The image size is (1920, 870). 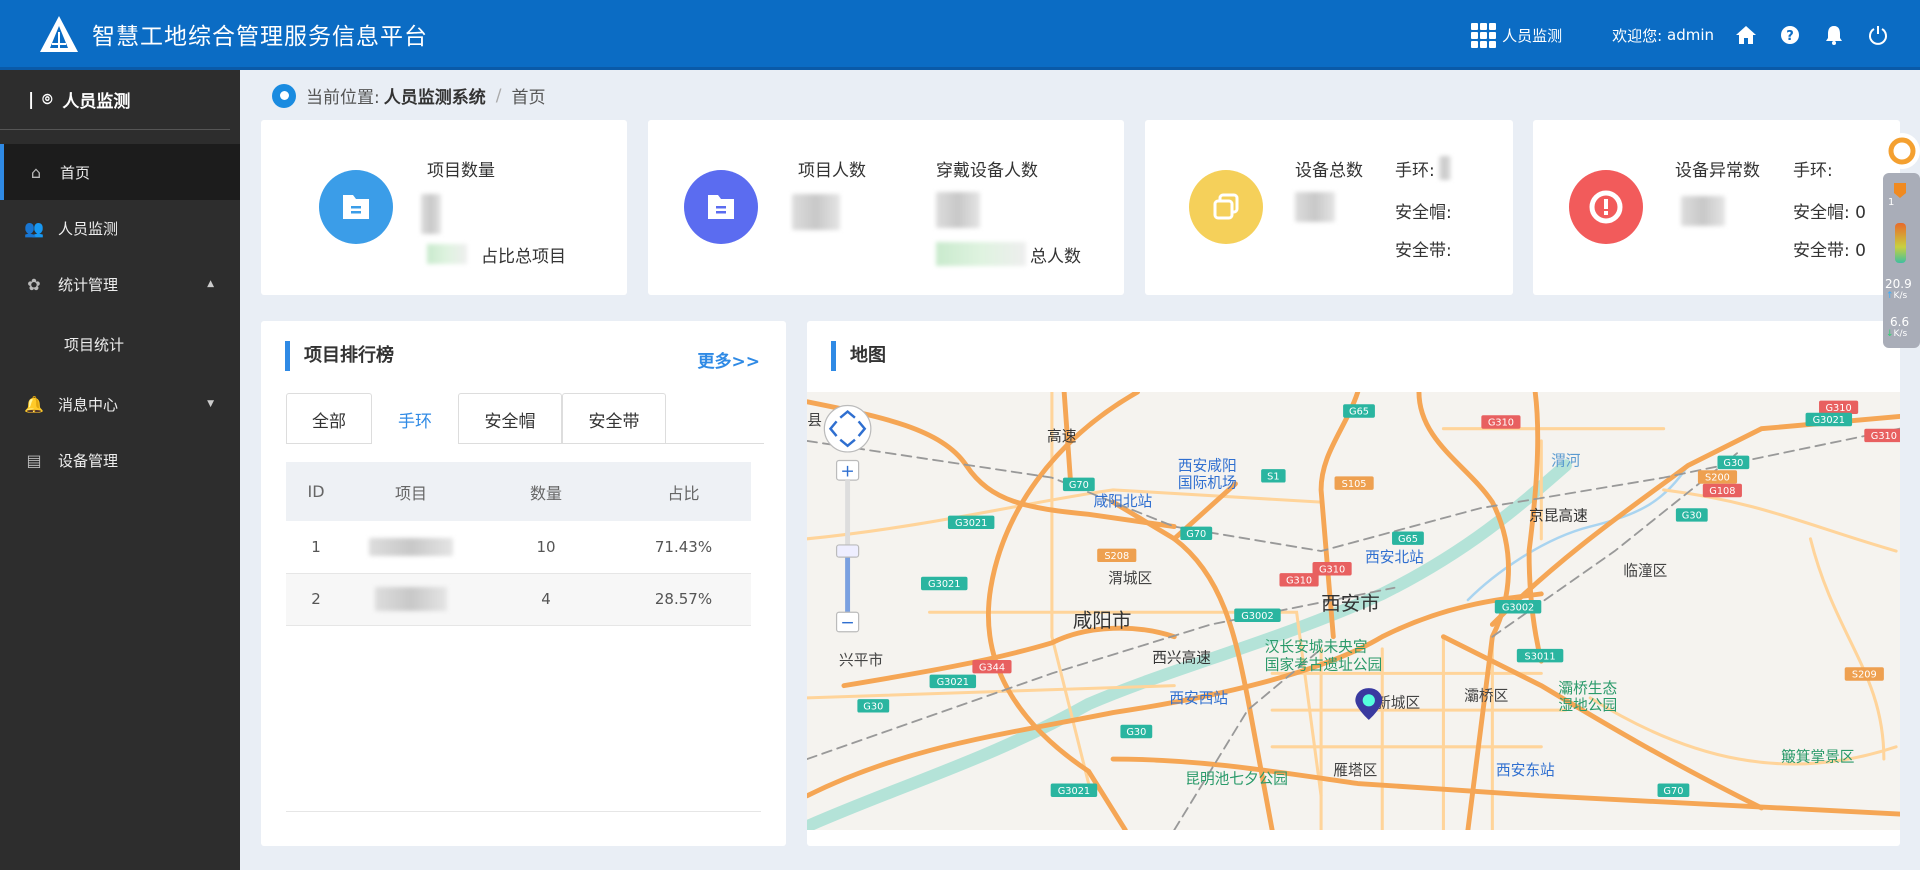 I want to click on folder-icon, so click(x=356, y=207).